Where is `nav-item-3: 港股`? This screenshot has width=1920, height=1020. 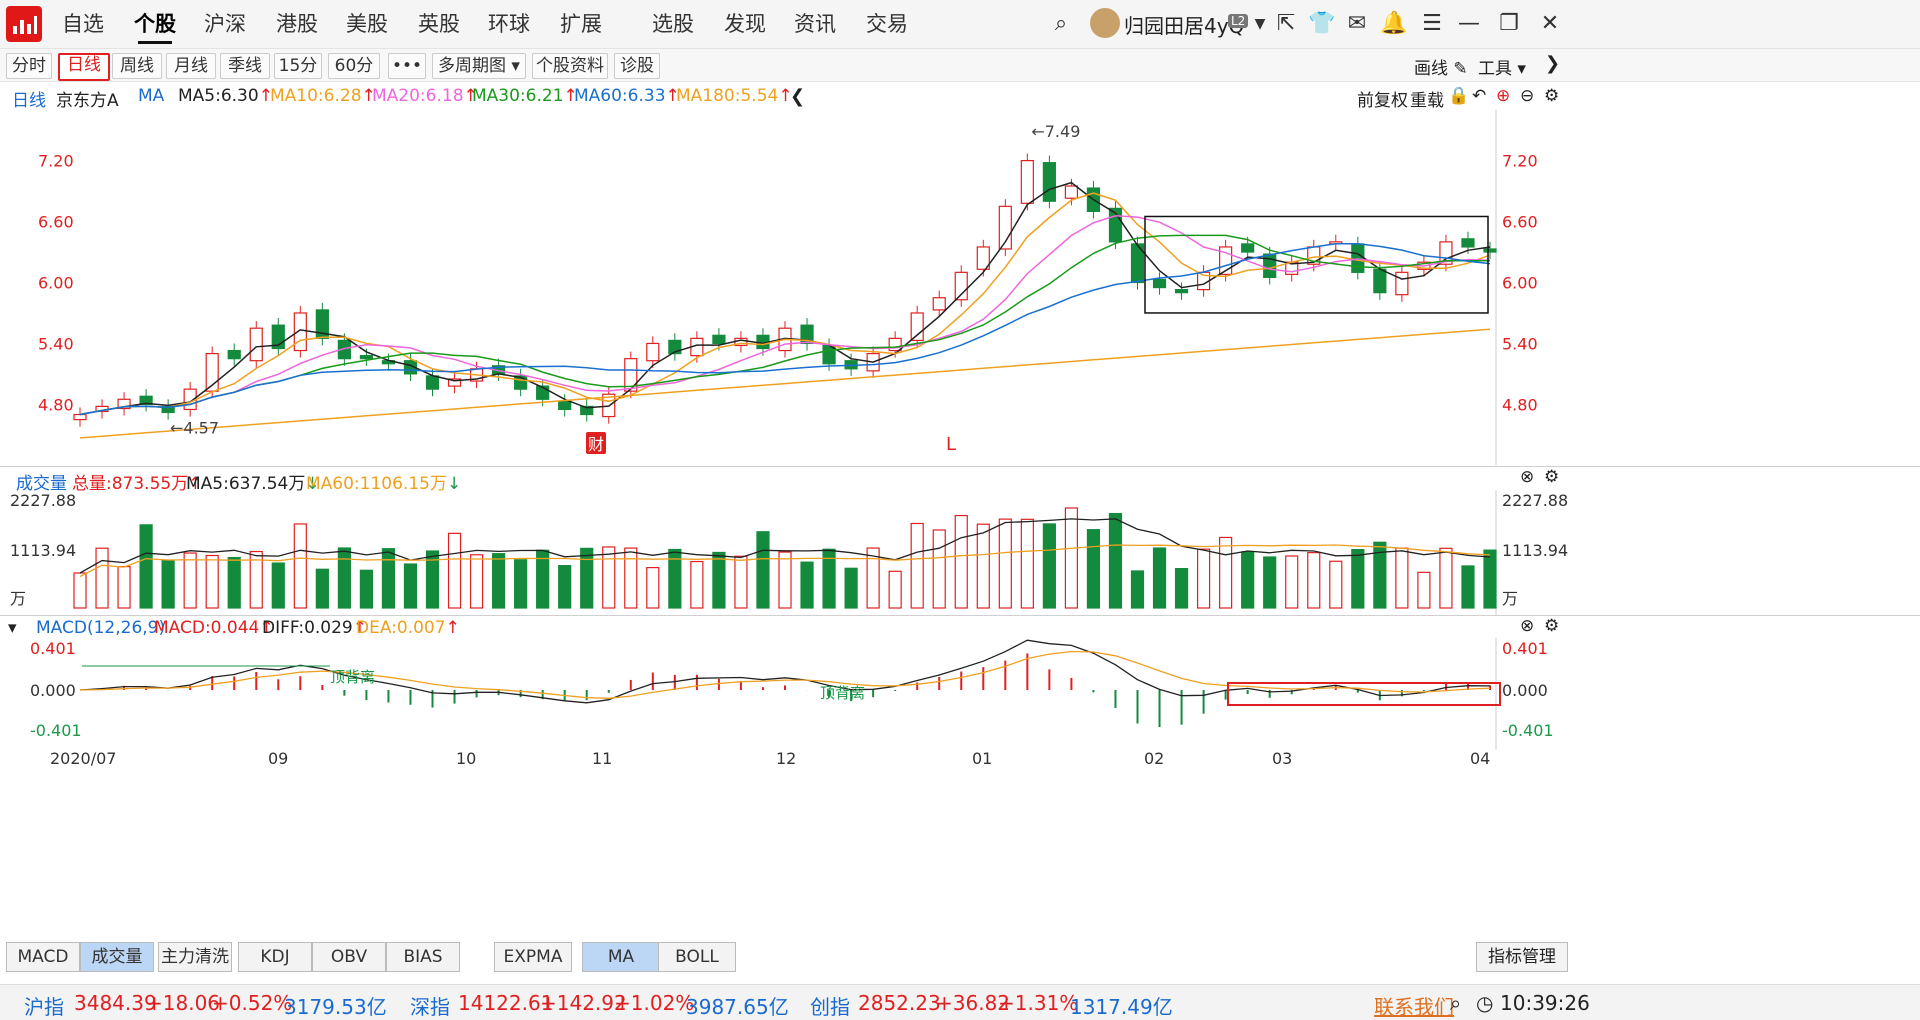 nav-item-3: 港股 is located at coordinates (297, 24).